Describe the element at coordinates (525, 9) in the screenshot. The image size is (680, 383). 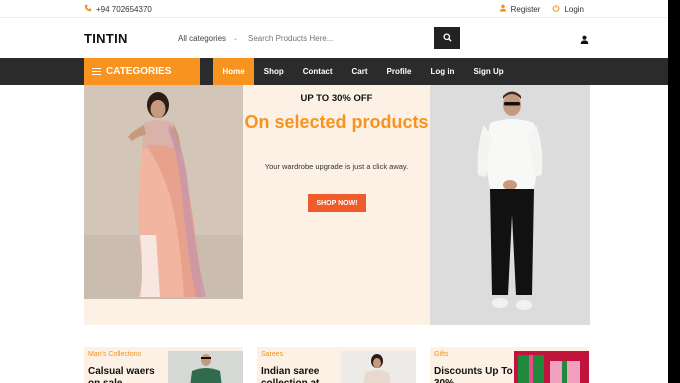
I see `register-label: Register` at that location.